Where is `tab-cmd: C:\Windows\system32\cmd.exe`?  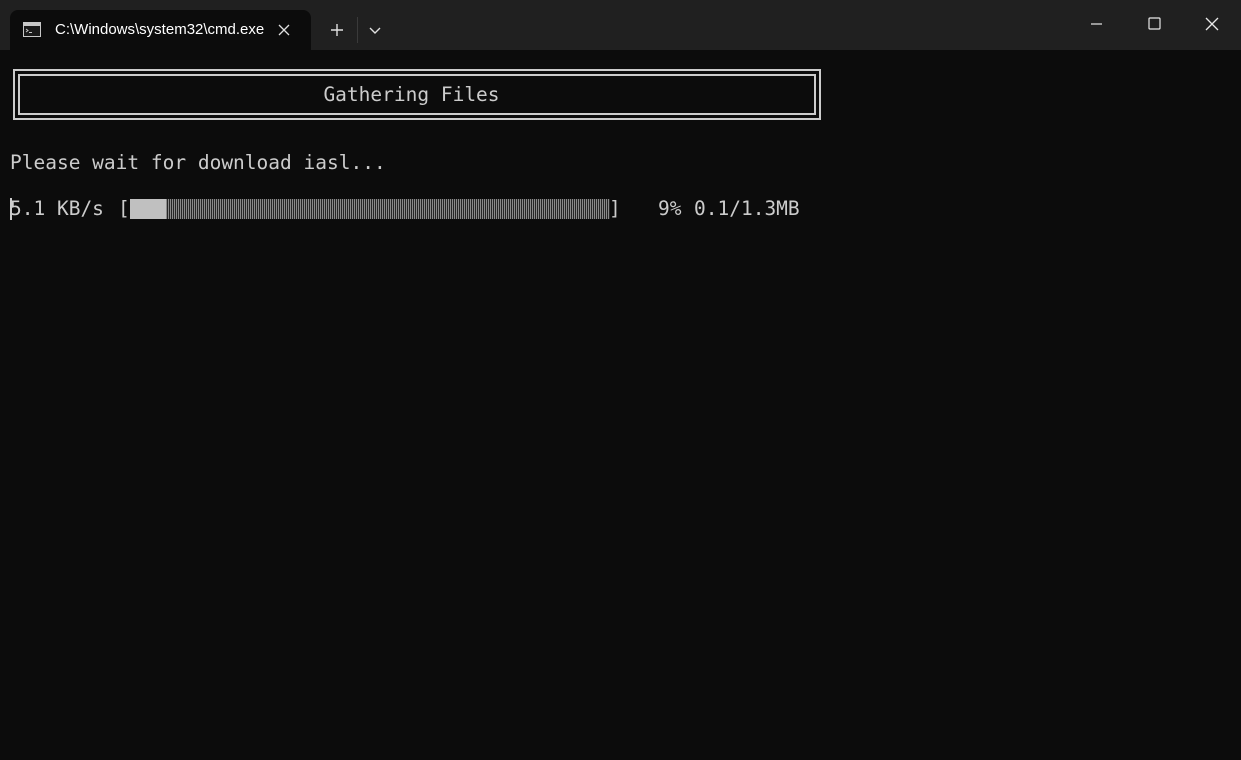 tab-cmd: C:\Windows\system32\cmd.exe is located at coordinates (160, 30).